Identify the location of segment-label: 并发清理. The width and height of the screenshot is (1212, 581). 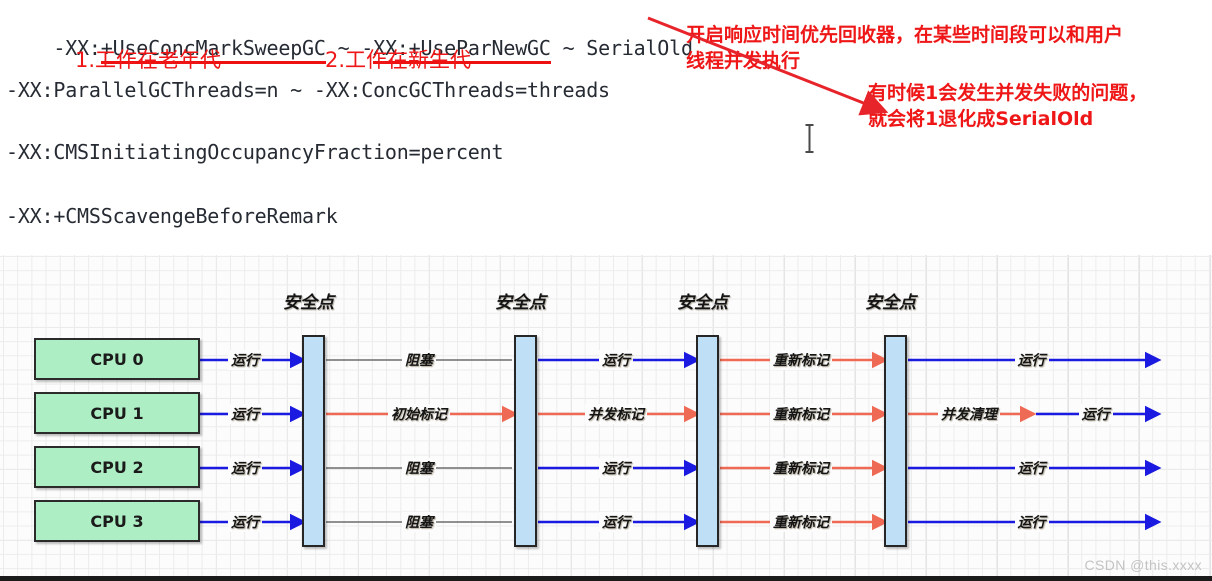
(969, 414).